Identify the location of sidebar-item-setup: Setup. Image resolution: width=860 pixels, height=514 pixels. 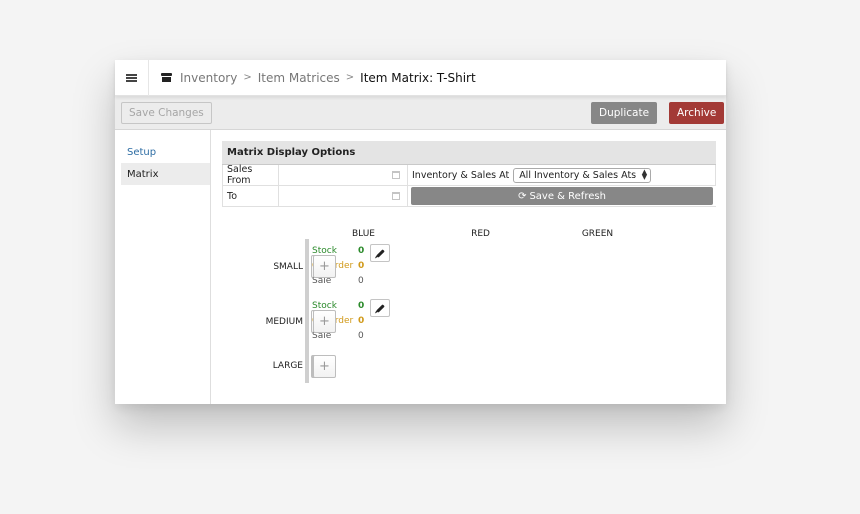
(165, 152).